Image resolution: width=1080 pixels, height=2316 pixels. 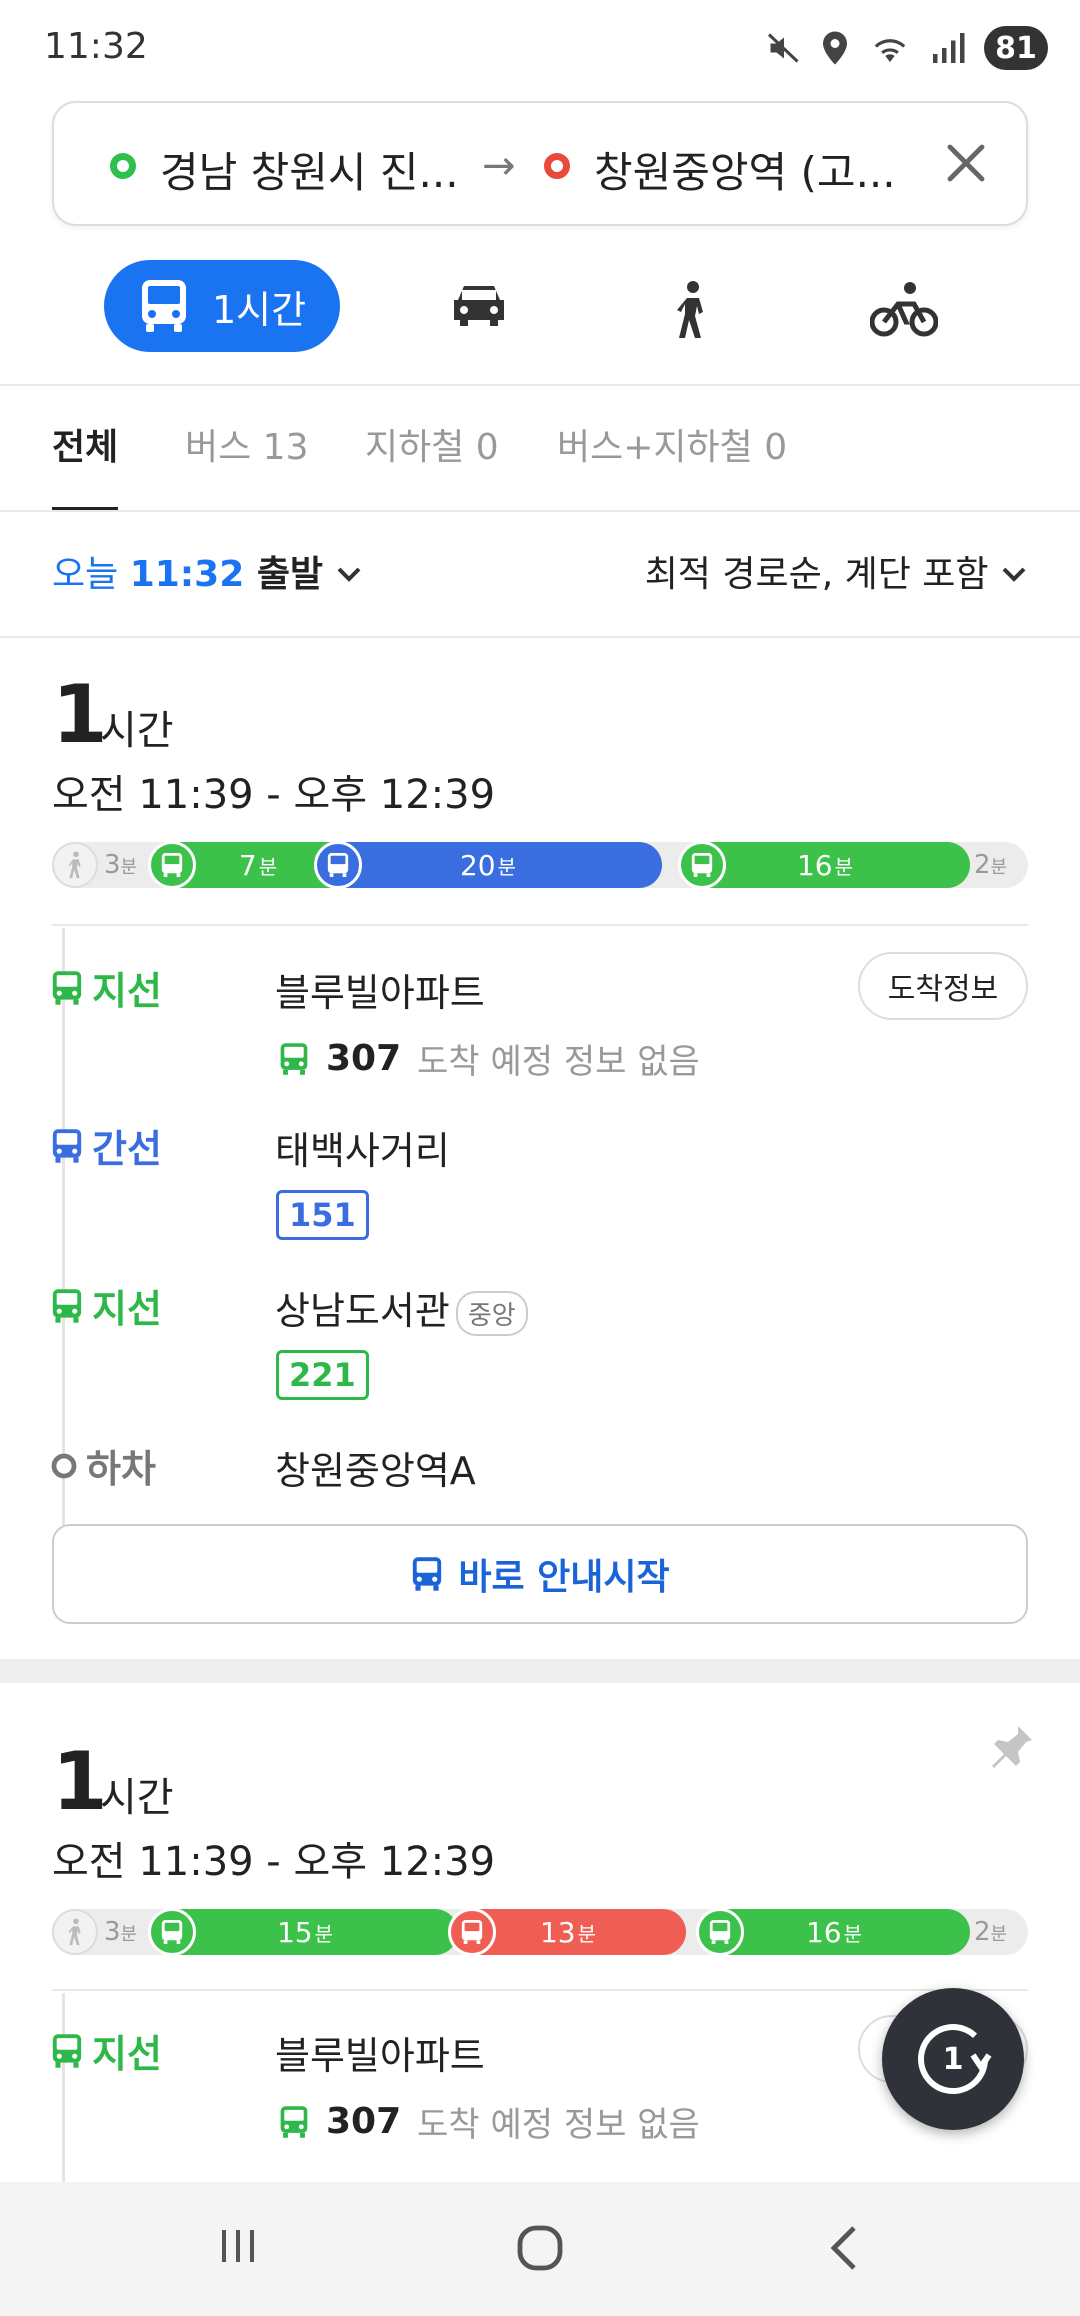 I want to click on mode-transit-button: 1시간, so click(x=222, y=306).